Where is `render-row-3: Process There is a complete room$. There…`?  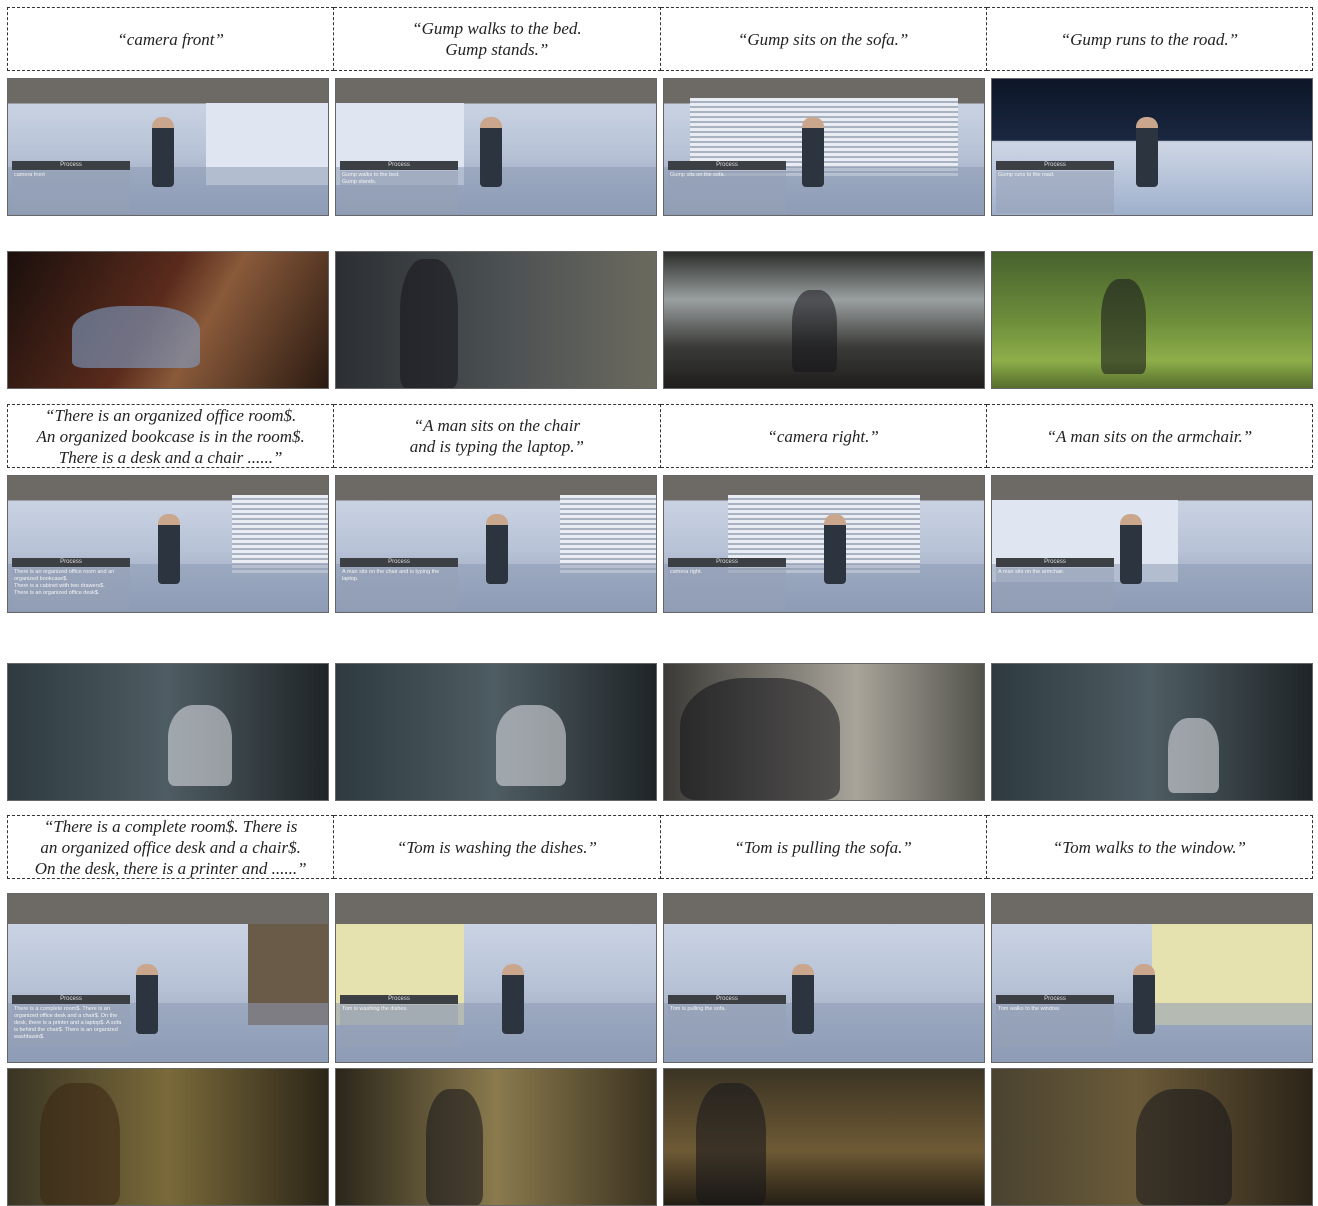 render-row-3: Process There is a complete room$. There… is located at coordinates (660, 978).